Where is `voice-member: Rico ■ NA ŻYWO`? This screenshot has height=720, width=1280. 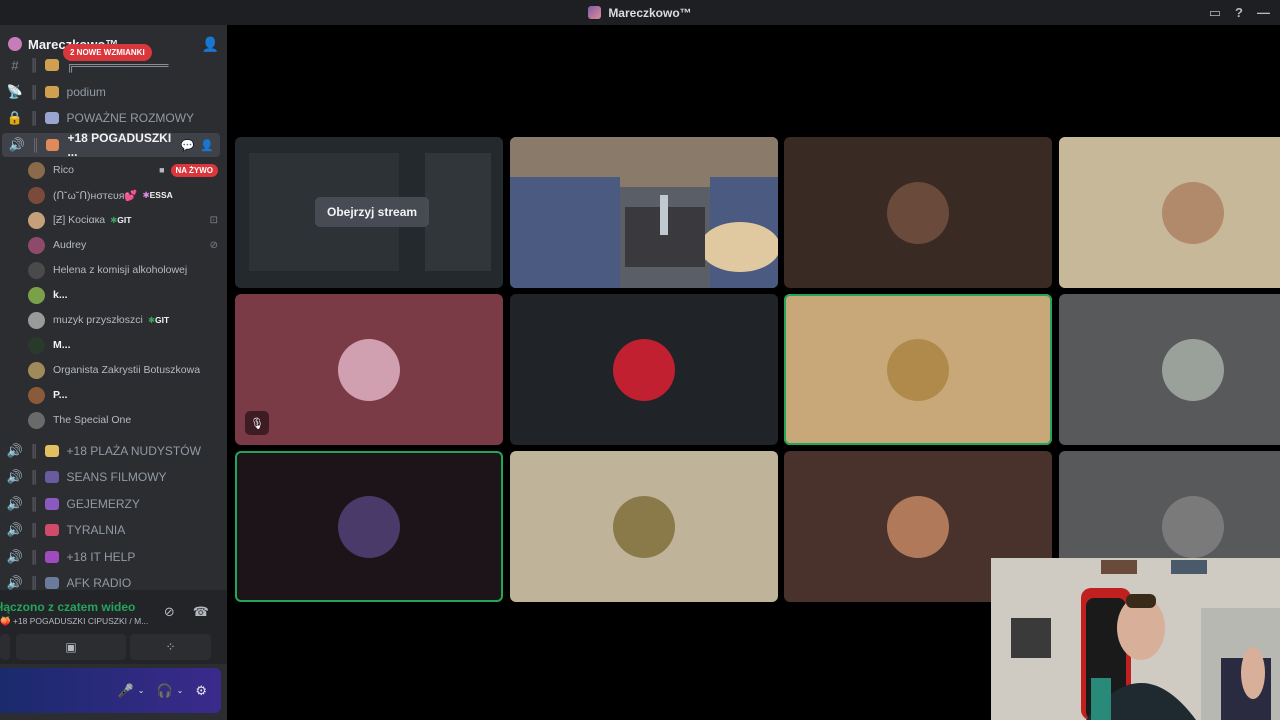 voice-member: Rico ■ NA ŻYWO is located at coordinates (123, 170).